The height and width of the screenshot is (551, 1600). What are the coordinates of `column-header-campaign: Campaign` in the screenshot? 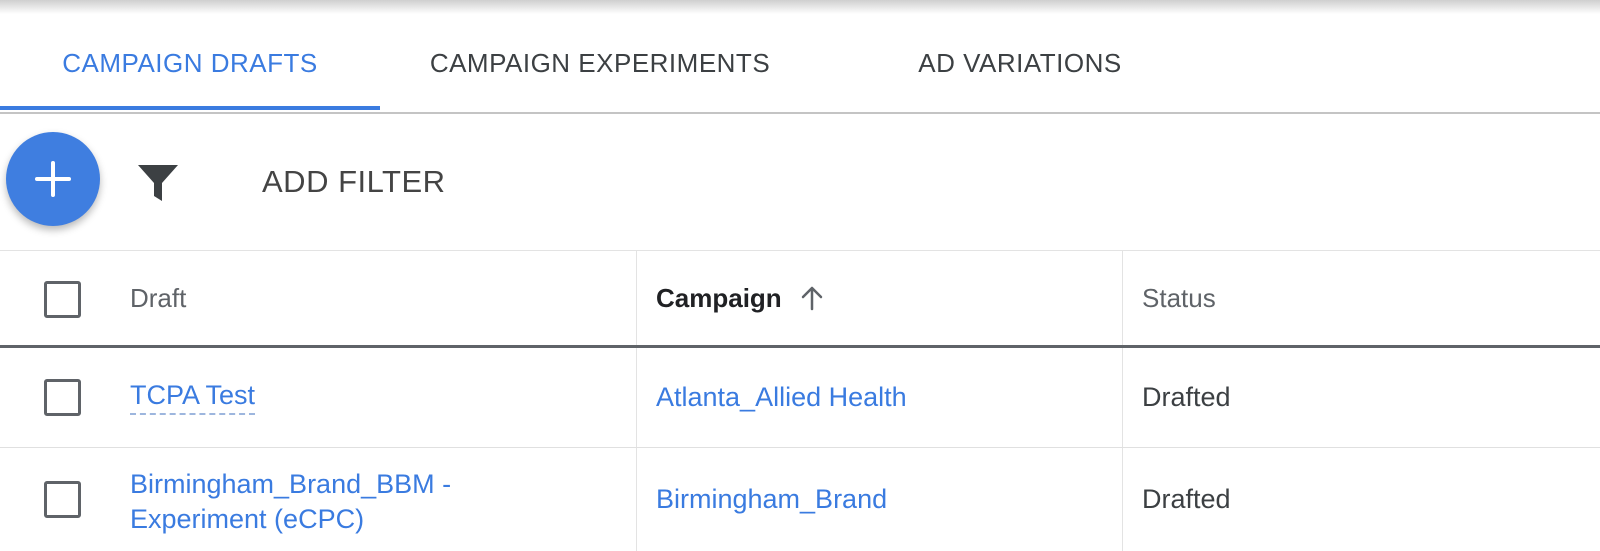 It's located at (886, 298).